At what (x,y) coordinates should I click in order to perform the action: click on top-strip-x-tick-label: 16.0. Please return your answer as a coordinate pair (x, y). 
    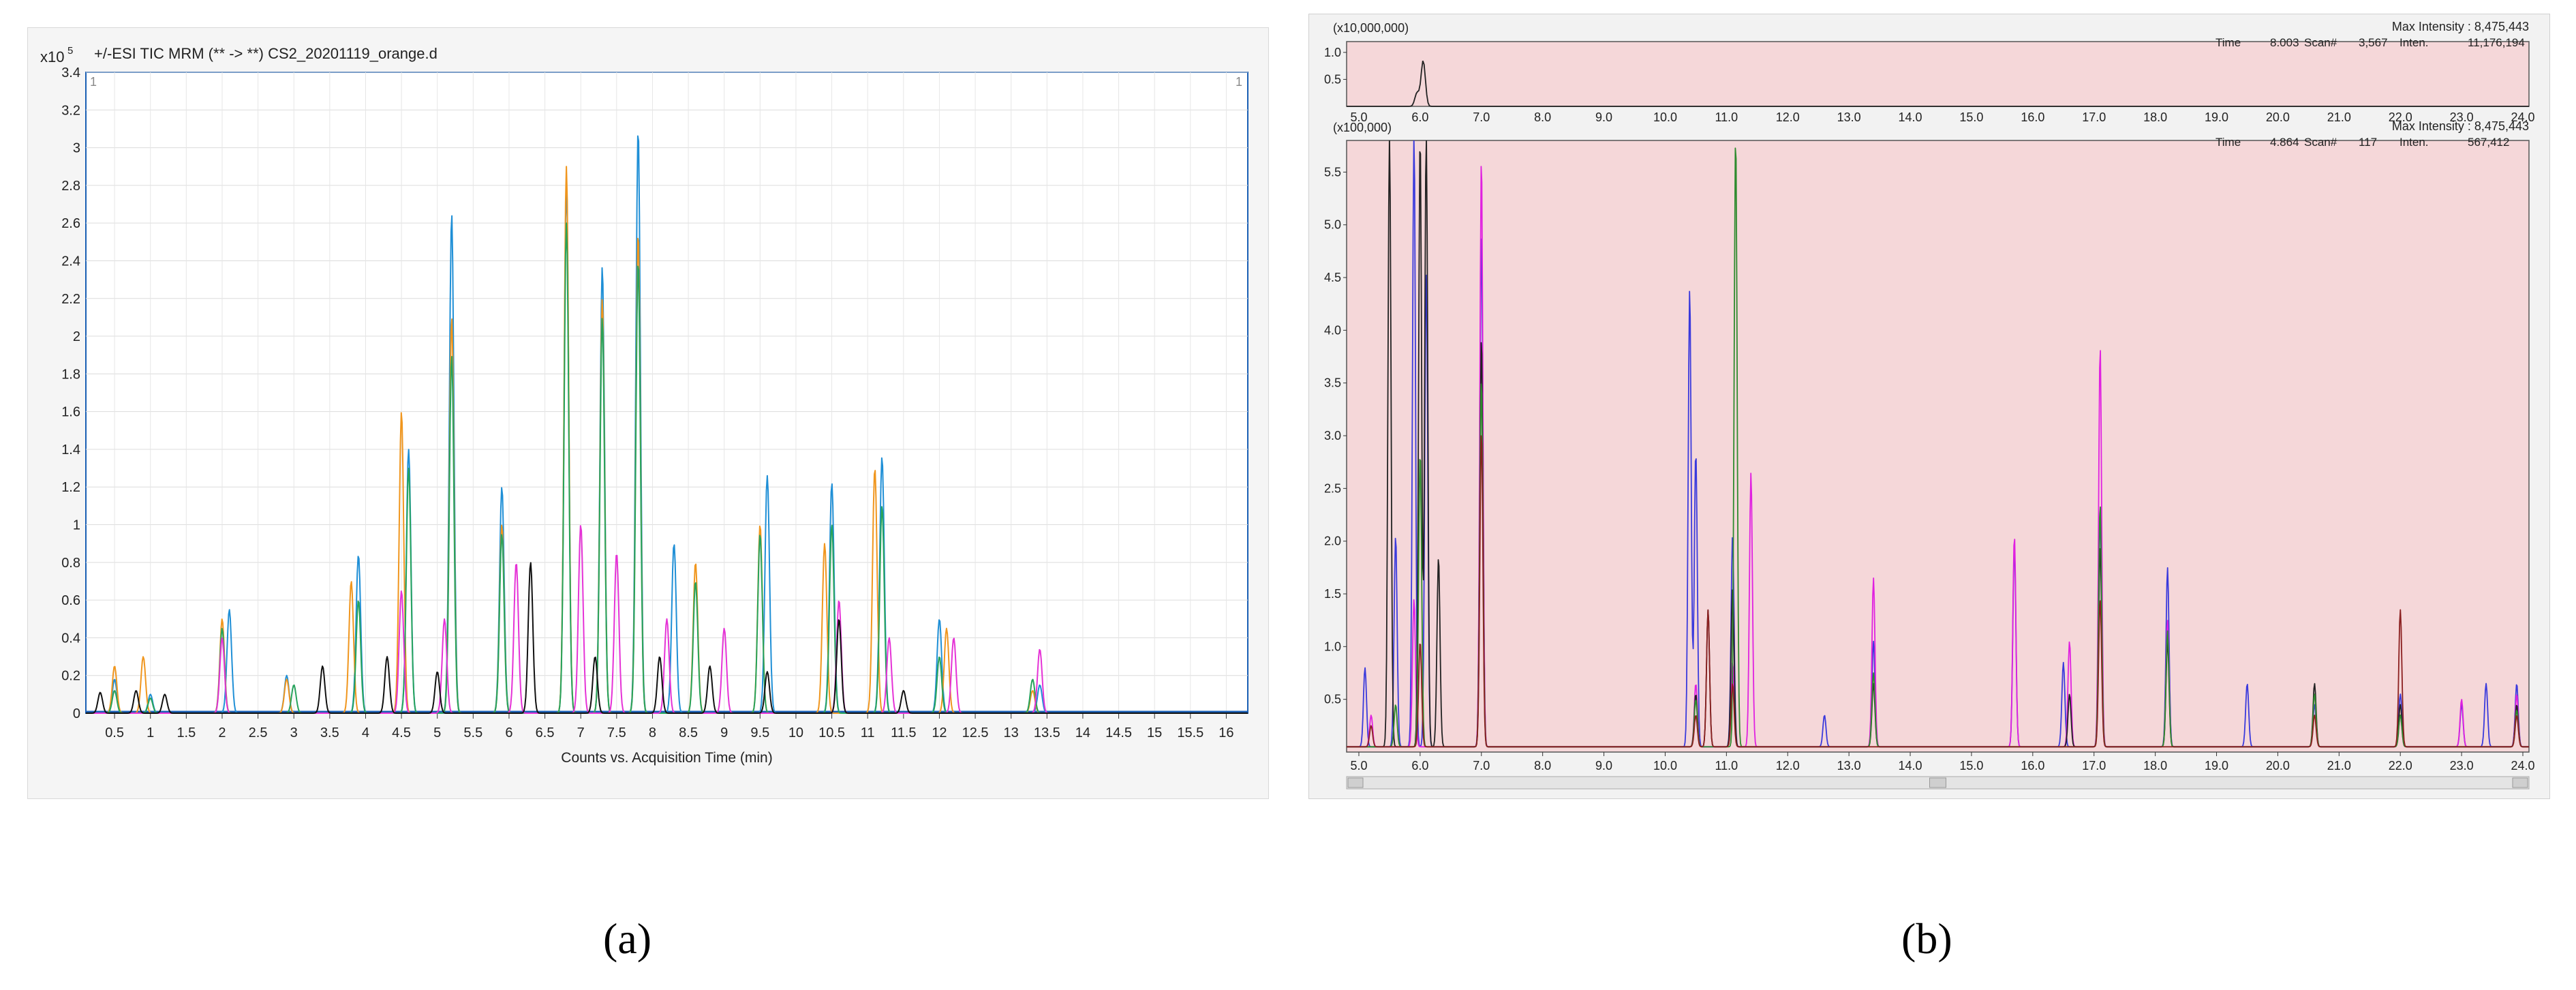
    Looking at the image, I should click on (2032, 117).